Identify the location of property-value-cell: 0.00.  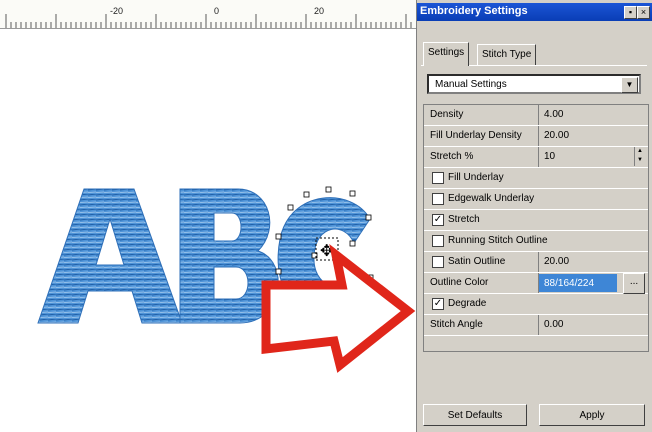
(591, 325).